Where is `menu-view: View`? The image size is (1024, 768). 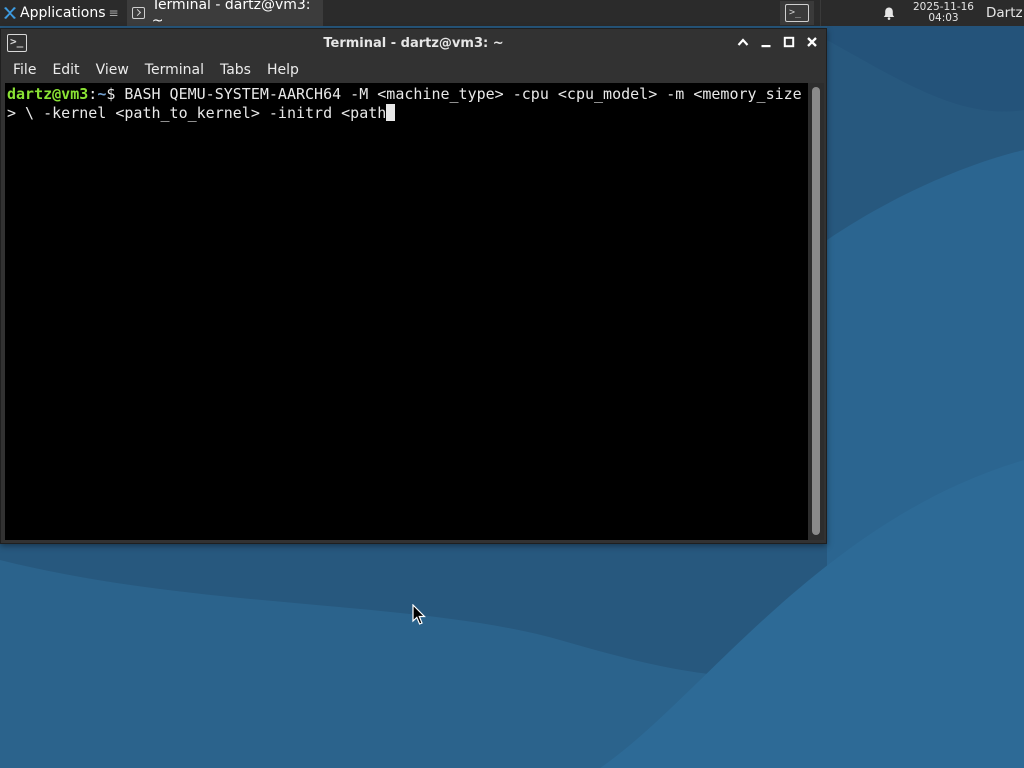 menu-view: View is located at coordinates (112, 70).